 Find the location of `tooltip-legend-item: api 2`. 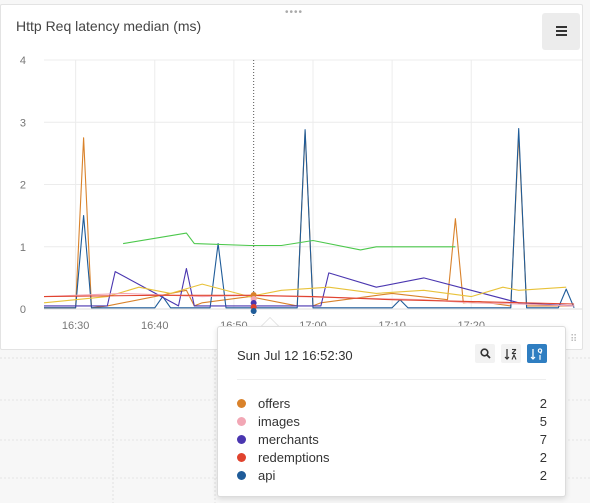

tooltip-legend-item: api 2 is located at coordinates (392, 476).